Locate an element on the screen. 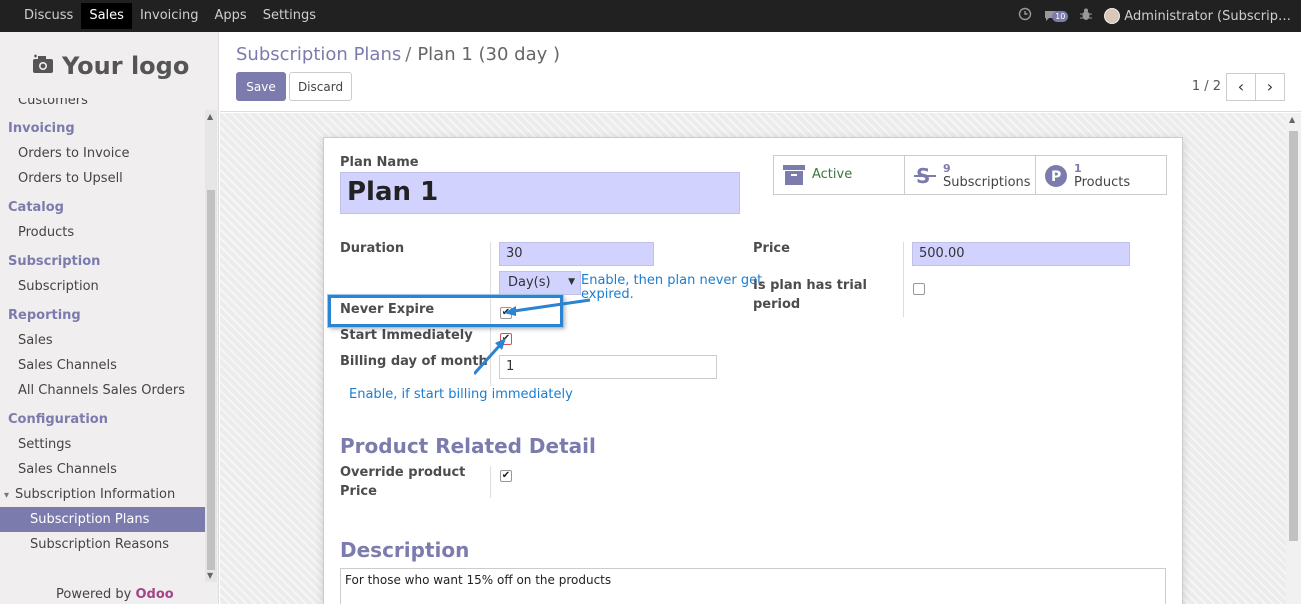  subscriptions-stat-button: S 9 Subscriptions is located at coordinates (970, 175).